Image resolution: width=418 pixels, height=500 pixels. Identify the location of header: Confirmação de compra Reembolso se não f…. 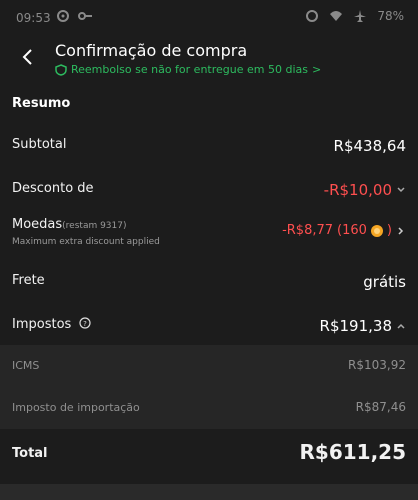
(209, 62).